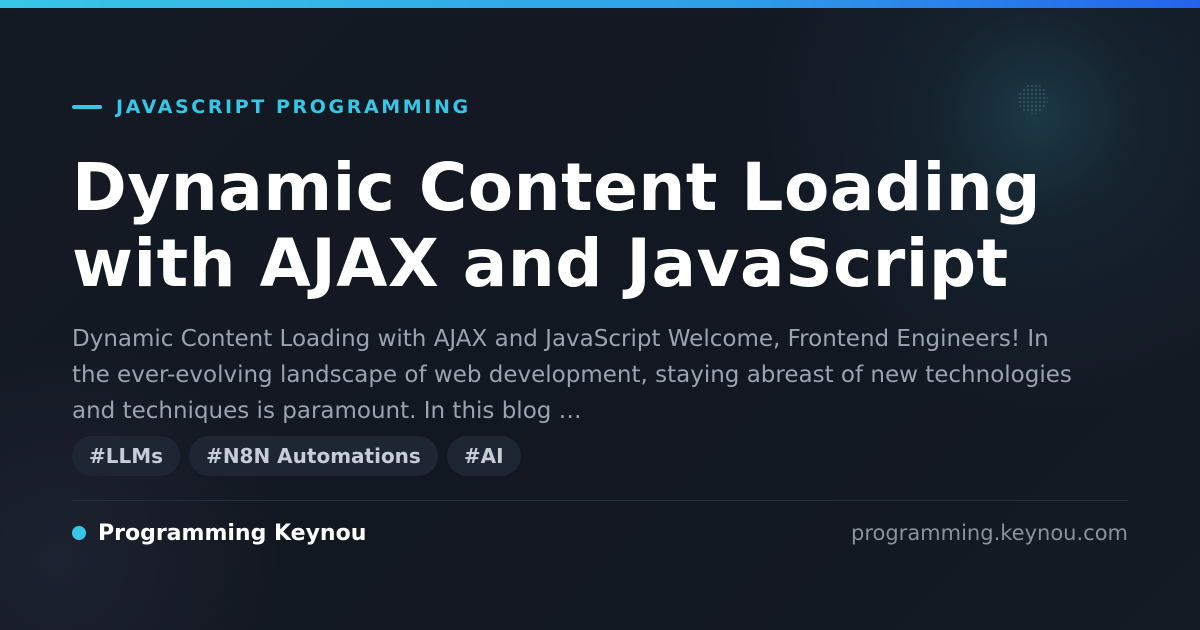 This screenshot has width=1200, height=630. I want to click on accent-bar, so click(600, 4).